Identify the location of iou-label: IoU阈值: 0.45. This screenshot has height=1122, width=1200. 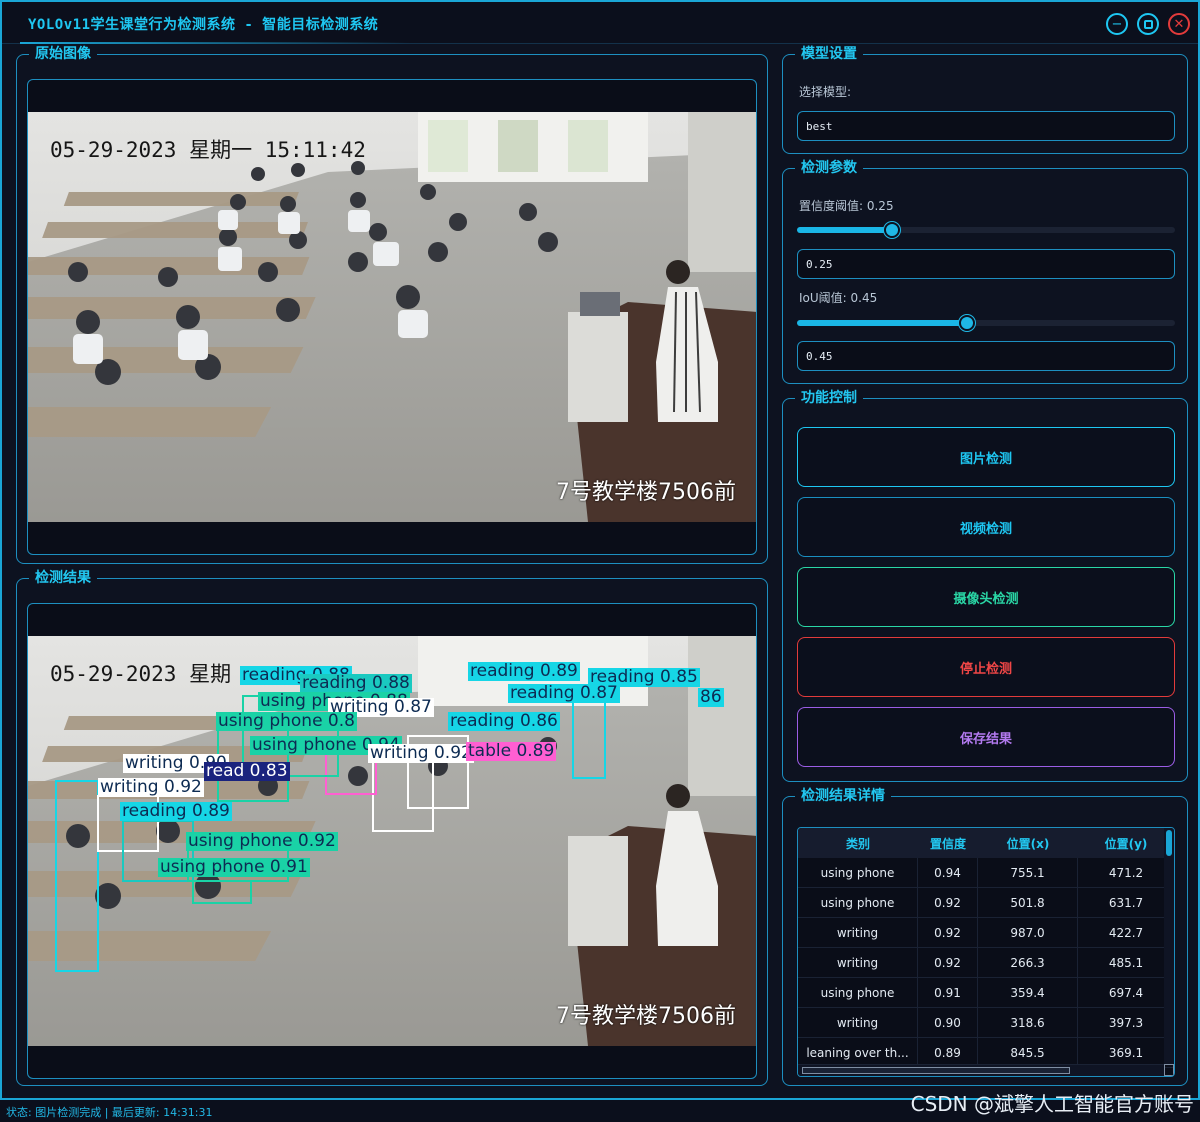
(838, 298).